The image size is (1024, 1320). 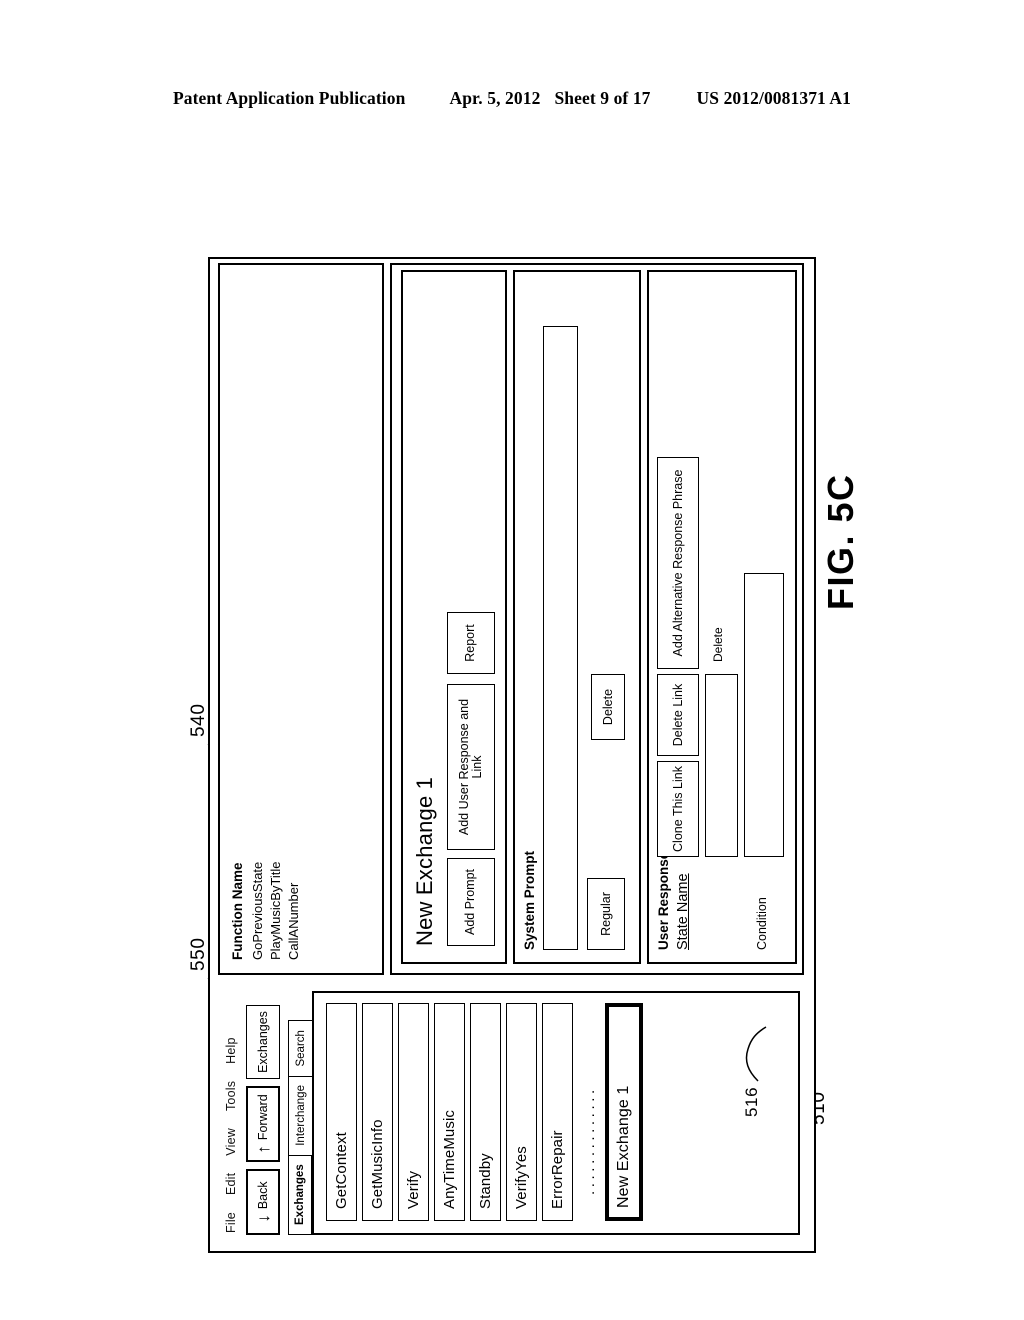 I want to click on list-item: VerifyYes, so click(x=521, y=1112).